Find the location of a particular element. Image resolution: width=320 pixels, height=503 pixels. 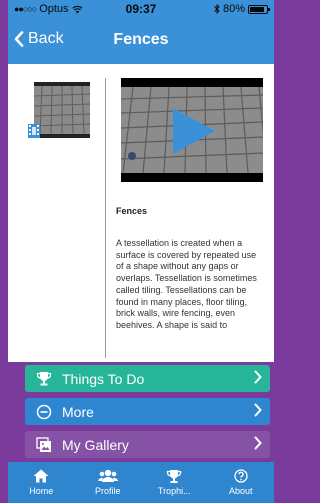

video-thumbnail is located at coordinates (62, 110).